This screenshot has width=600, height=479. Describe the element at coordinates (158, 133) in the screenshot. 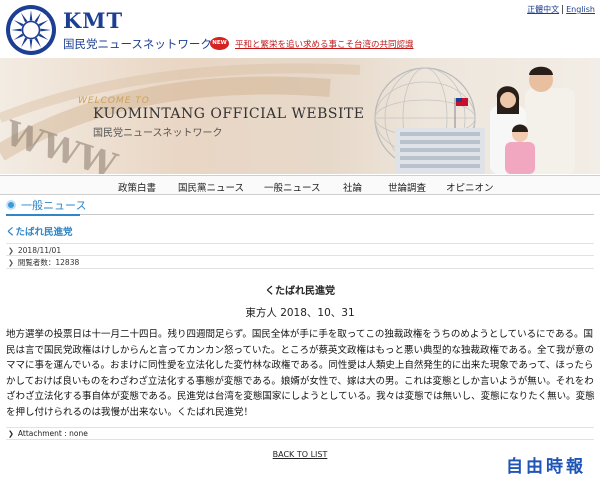

I see `banner-subtitle: 国民党ニュースネットワーク` at that location.